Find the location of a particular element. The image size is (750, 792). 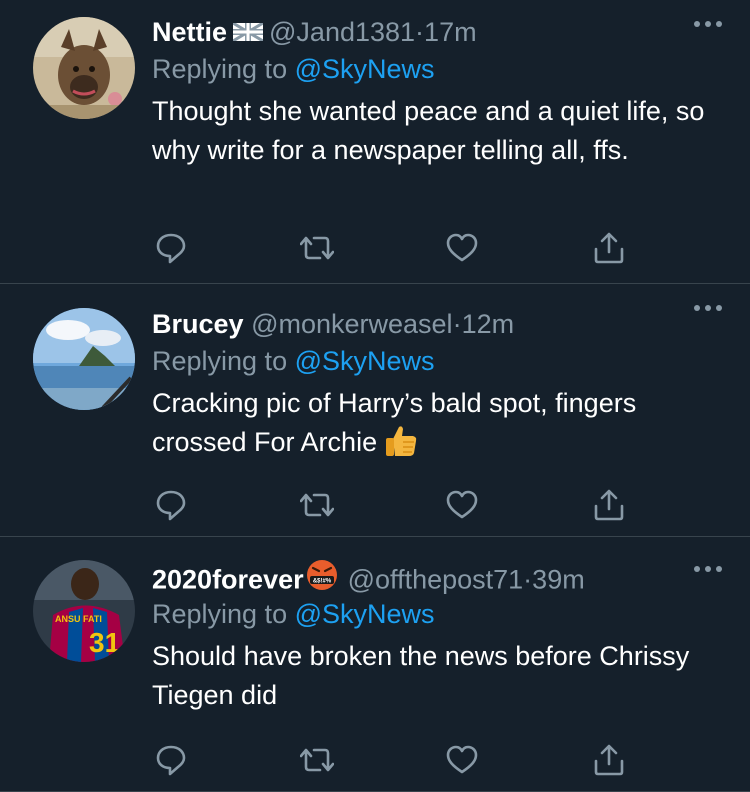

uk-flag-icon is located at coordinates (248, 32).